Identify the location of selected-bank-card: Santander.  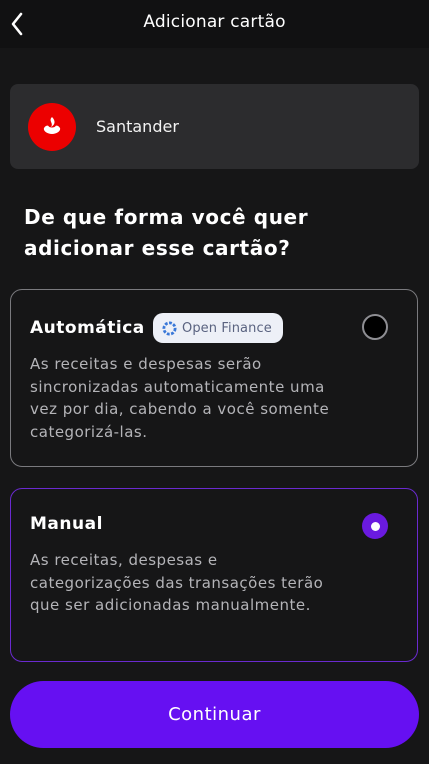
(214, 126).